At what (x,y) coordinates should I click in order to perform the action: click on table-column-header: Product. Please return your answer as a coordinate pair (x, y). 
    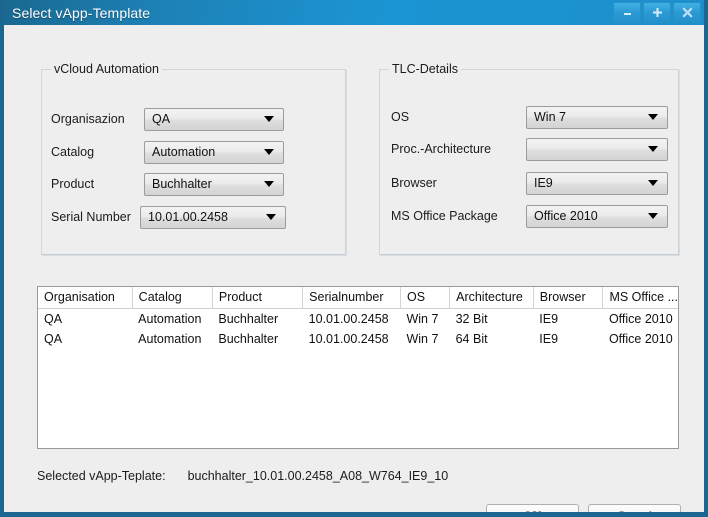
    Looking at the image, I should click on (258, 298).